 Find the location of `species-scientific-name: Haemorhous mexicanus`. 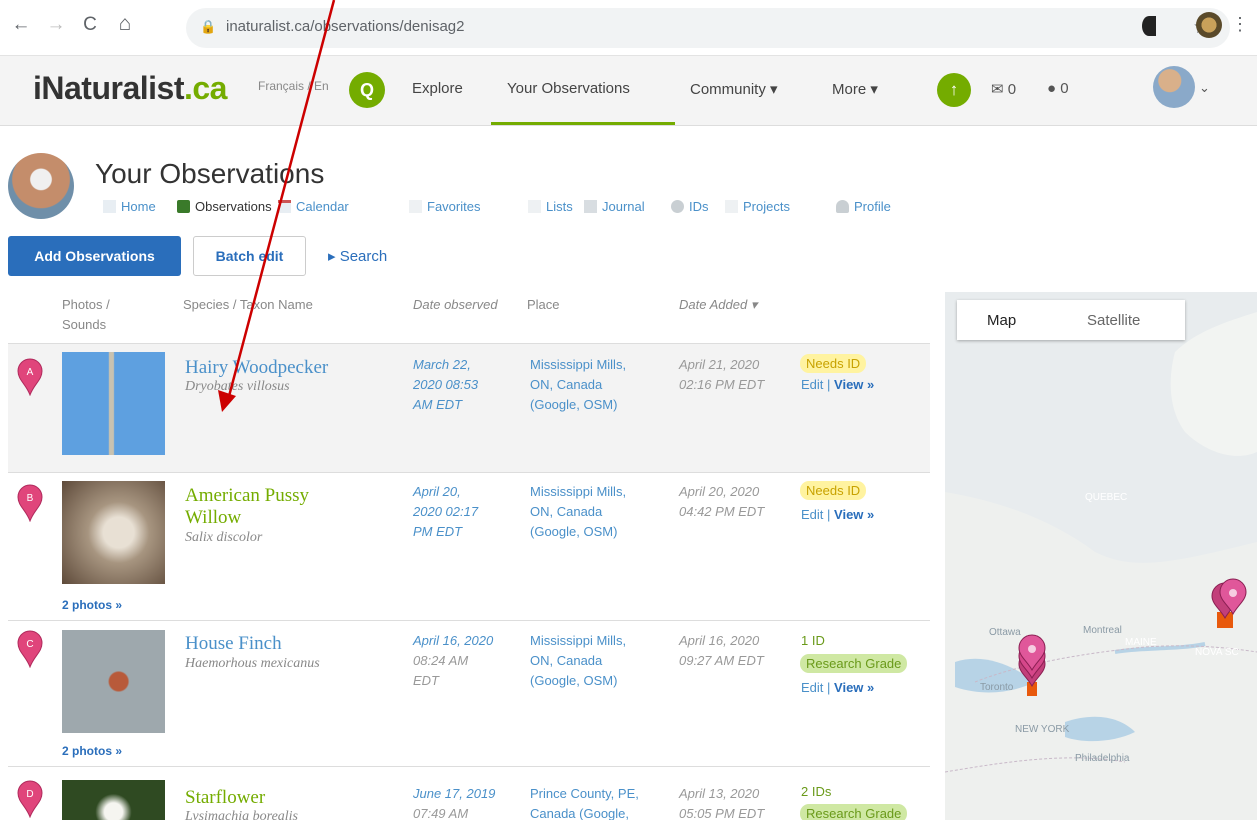

species-scientific-name: Haemorhous mexicanus is located at coordinates (252, 663).